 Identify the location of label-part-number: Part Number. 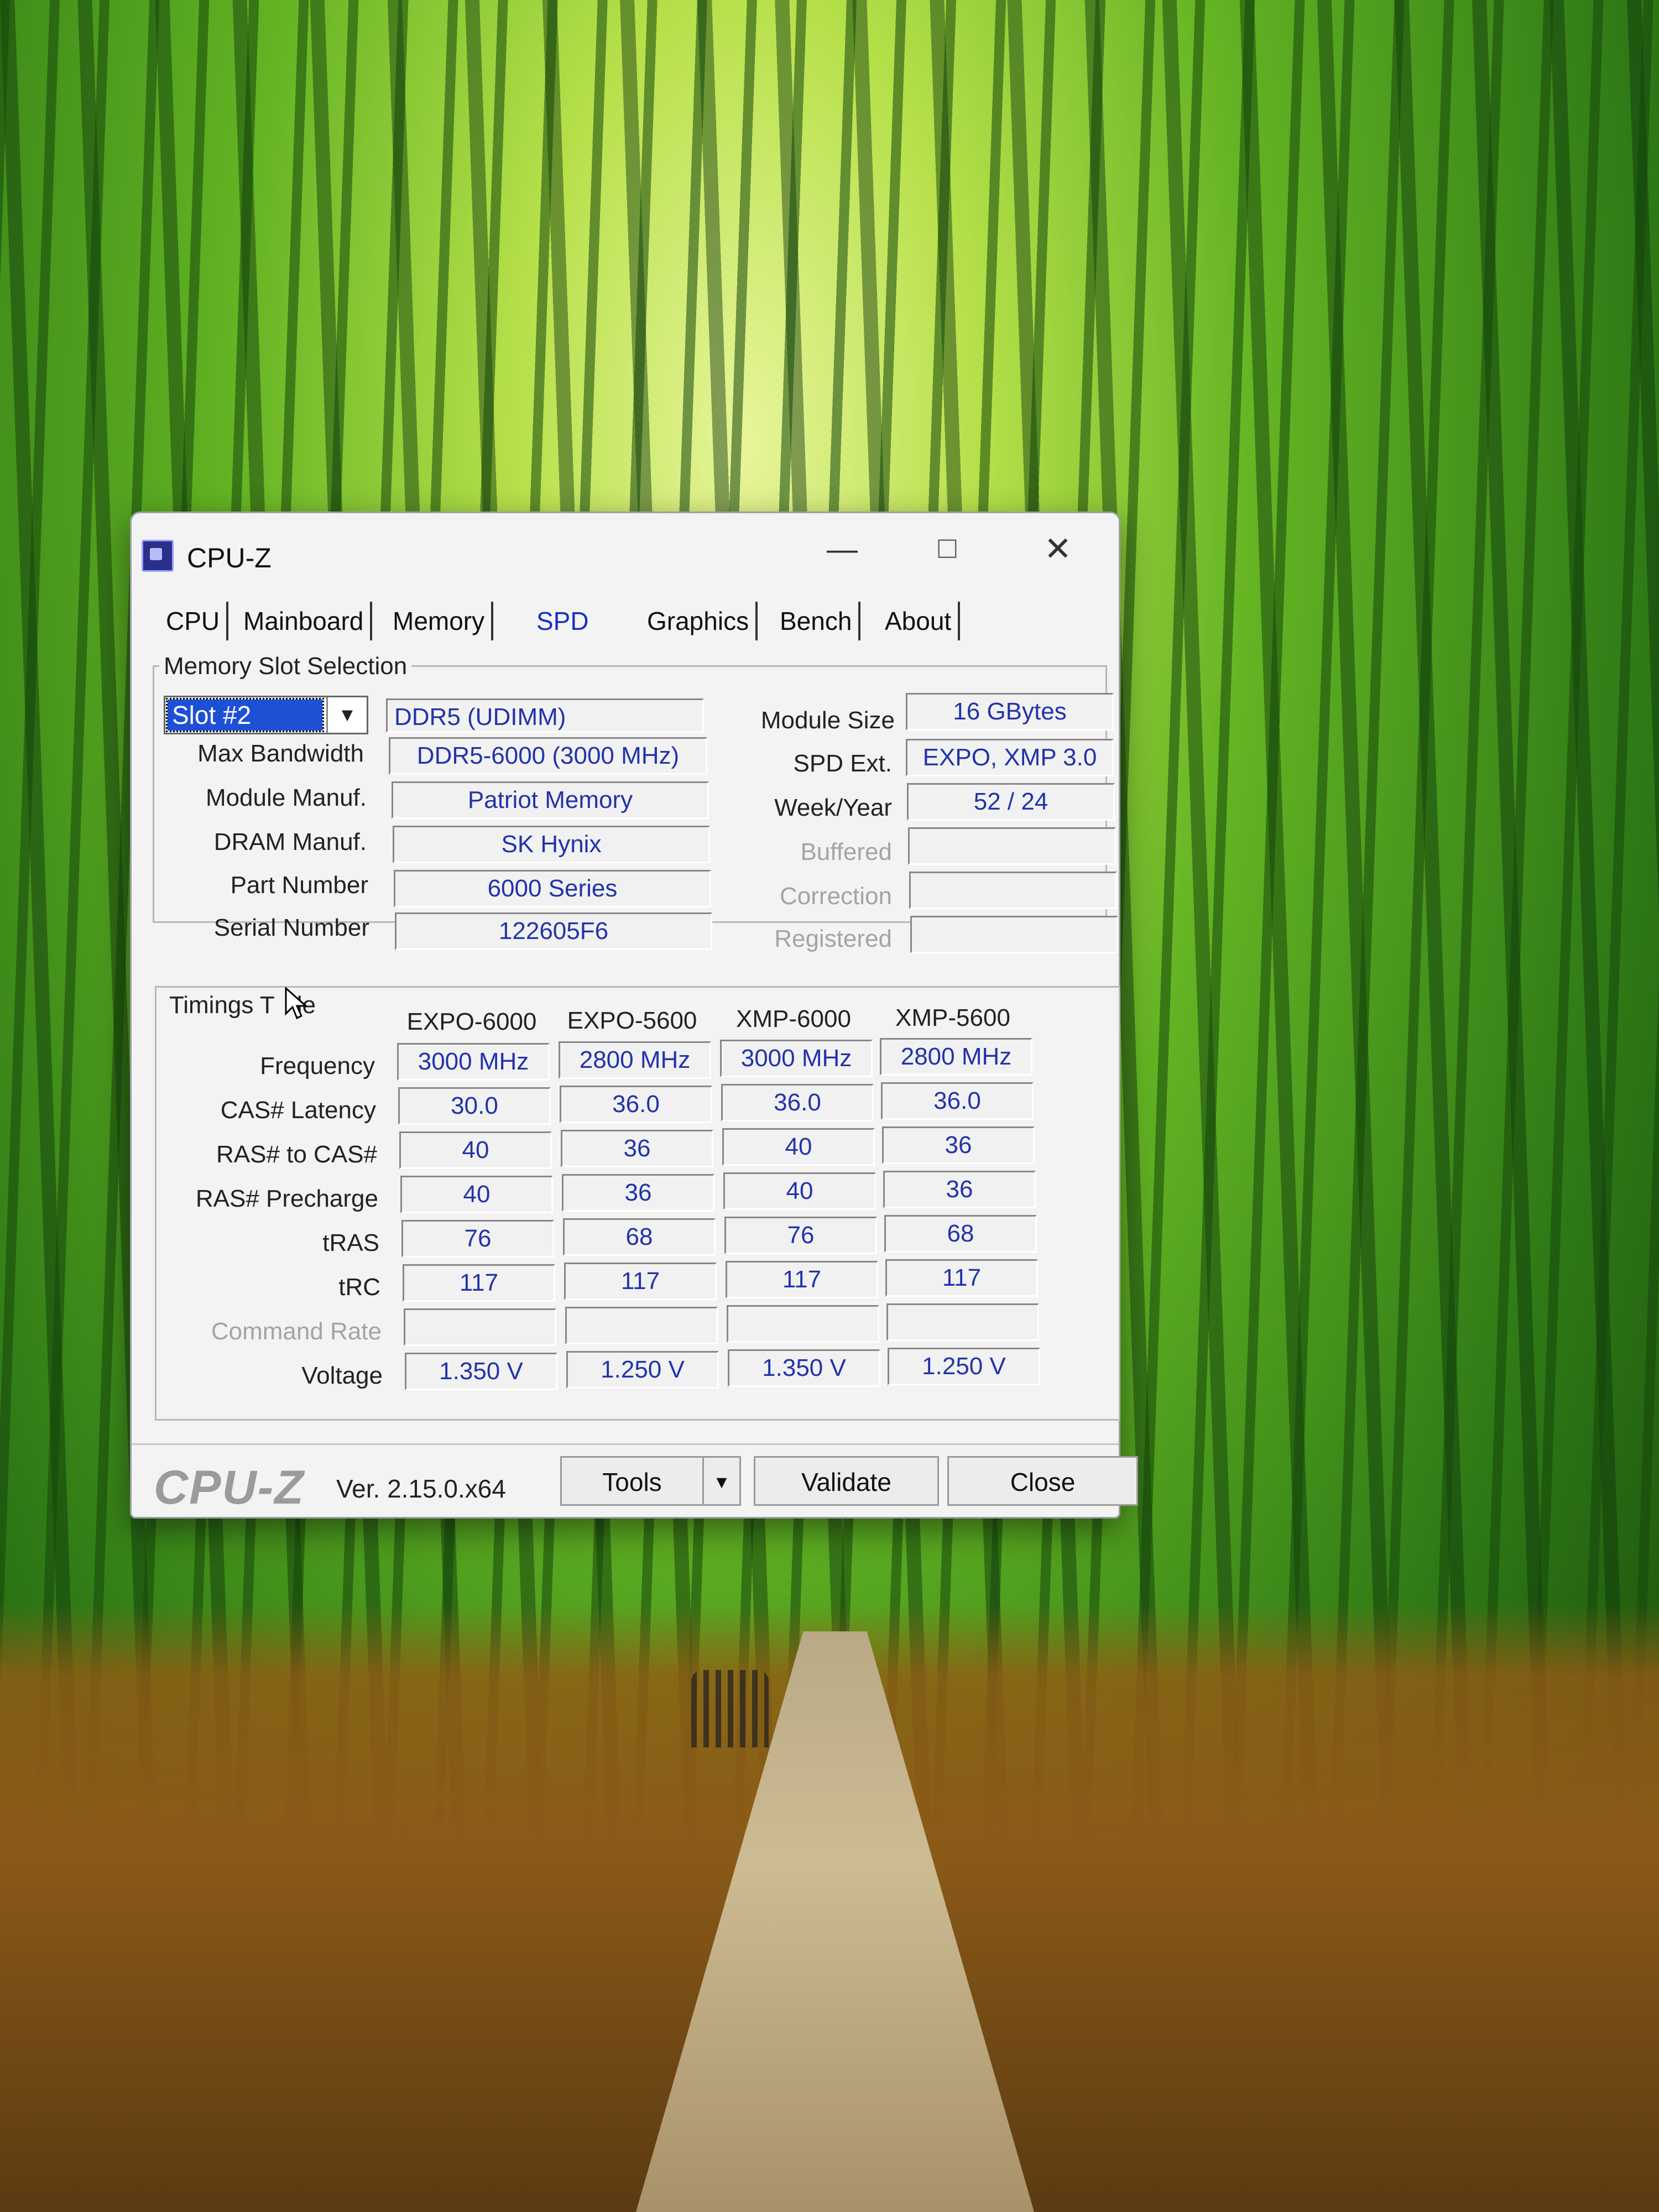
(299, 886).